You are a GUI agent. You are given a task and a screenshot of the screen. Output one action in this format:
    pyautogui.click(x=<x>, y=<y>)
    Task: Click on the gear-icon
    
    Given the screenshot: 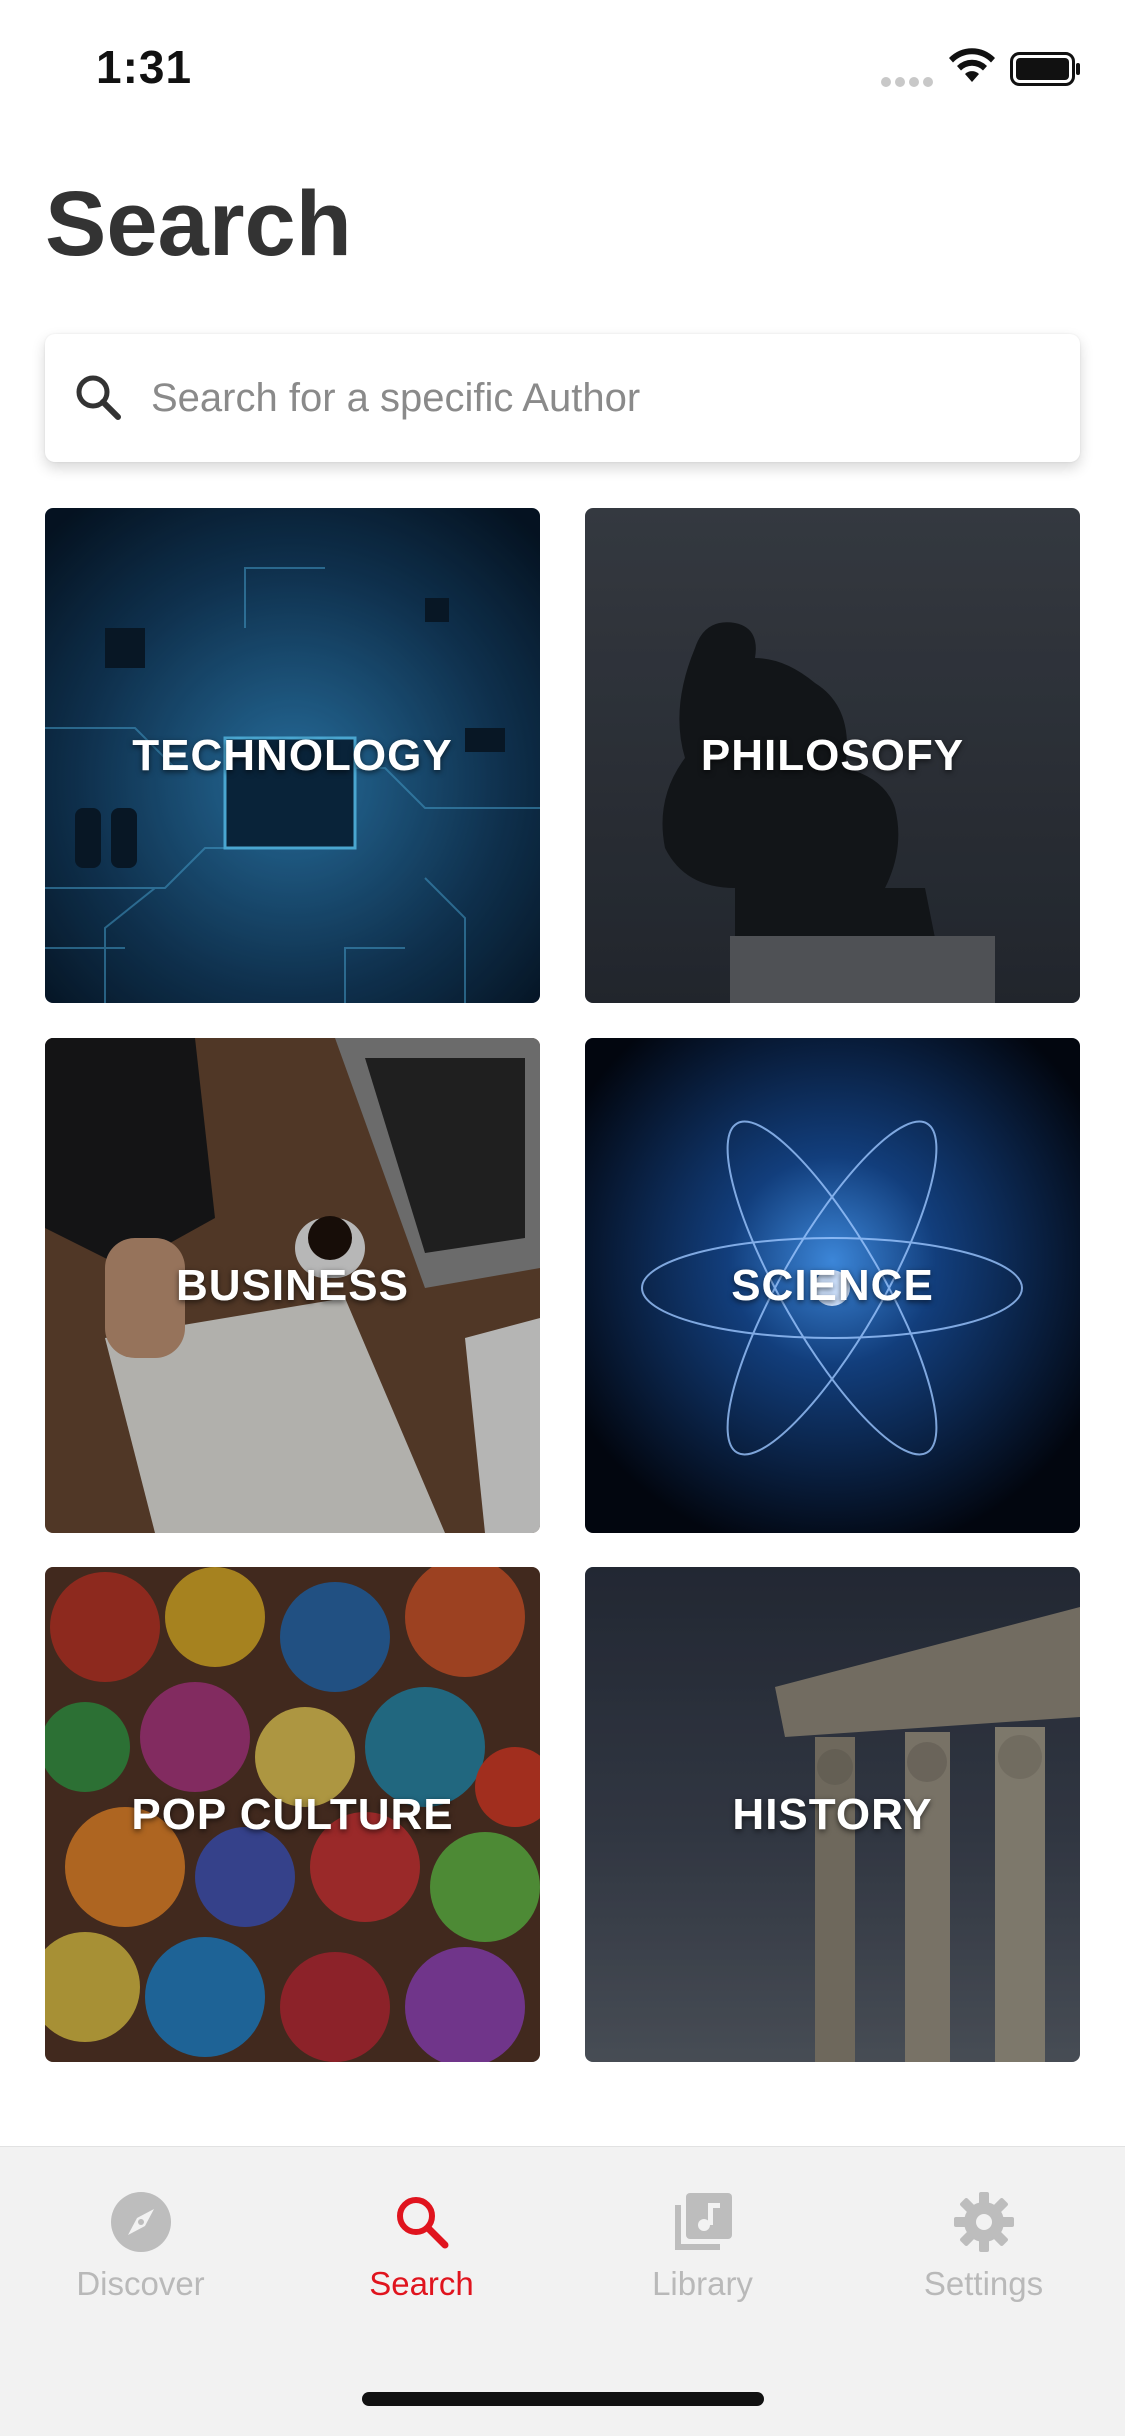 What is the action you would take?
    pyautogui.click(x=984, y=2222)
    